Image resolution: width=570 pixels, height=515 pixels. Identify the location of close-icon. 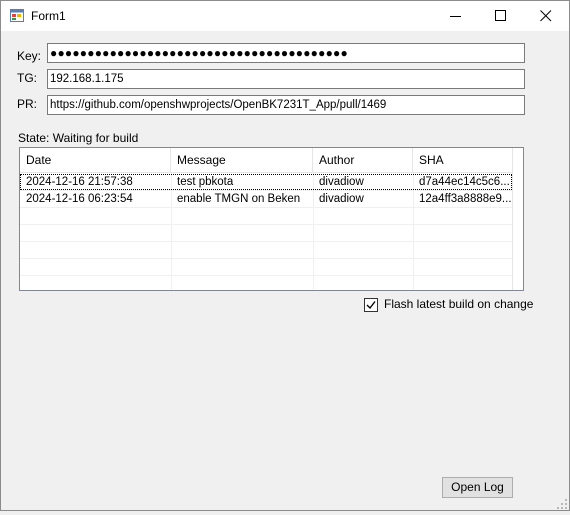
(546, 16).